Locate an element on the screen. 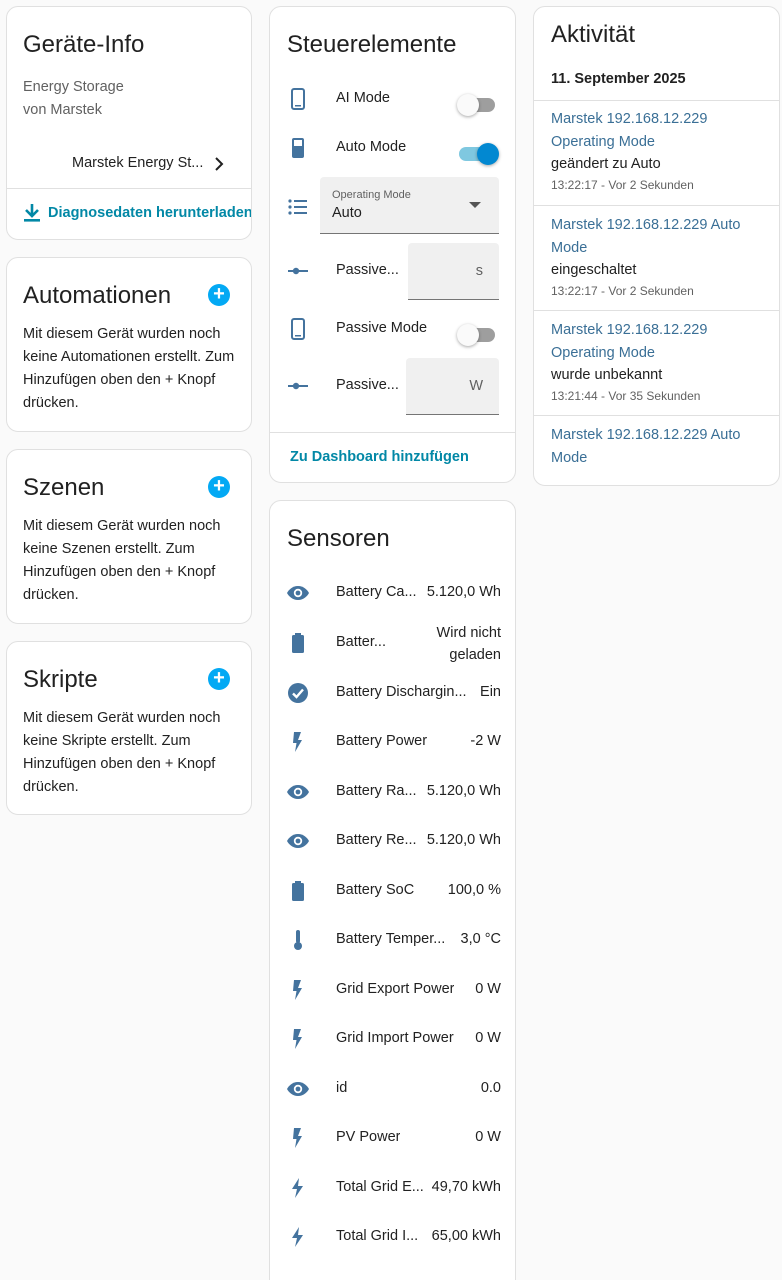  passive-2-input: W is located at coordinates (452, 386).